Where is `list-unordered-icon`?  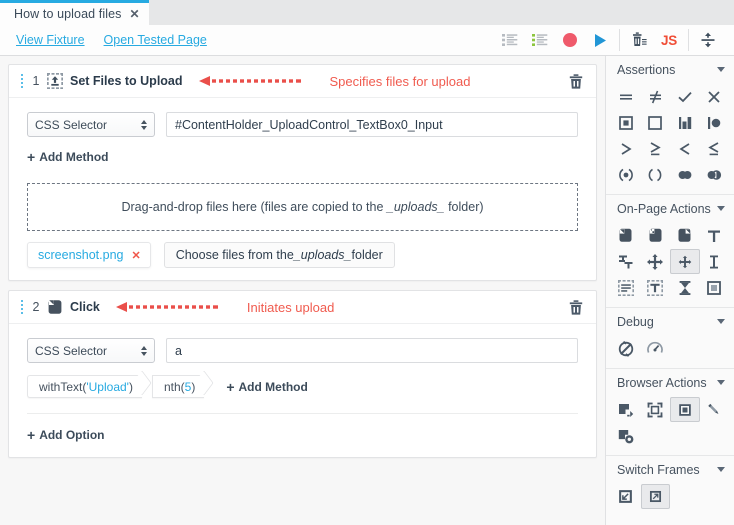 list-unordered-icon is located at coordinates (510, 40).